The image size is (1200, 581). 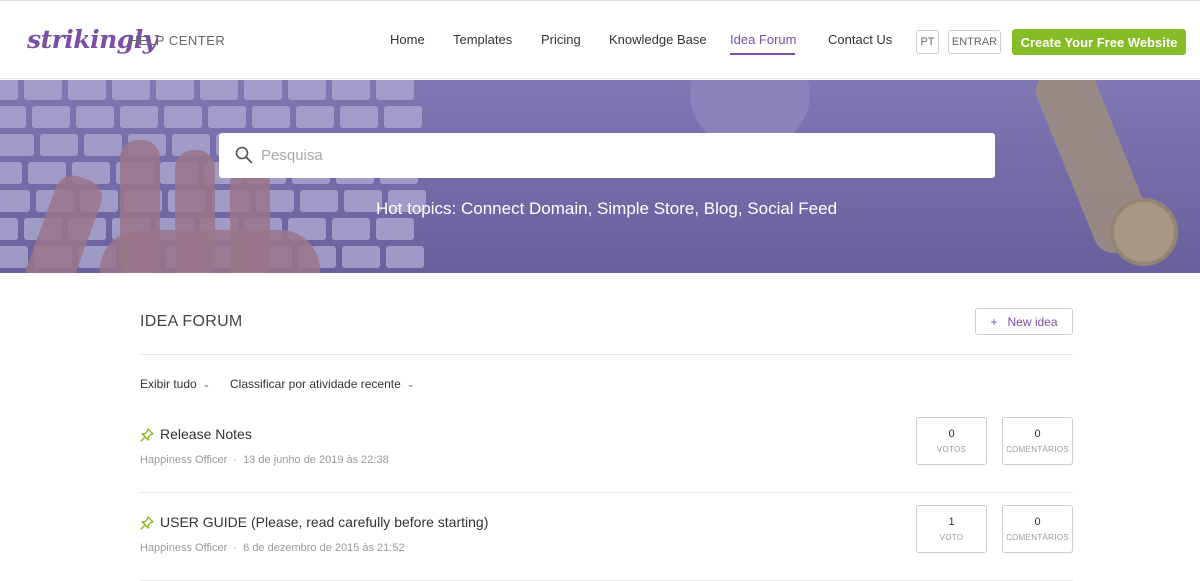 What do you see at coordinates (951, 537) in the screenshot?
I see `vote-label: VOTO` at bounding box center [951, 537].